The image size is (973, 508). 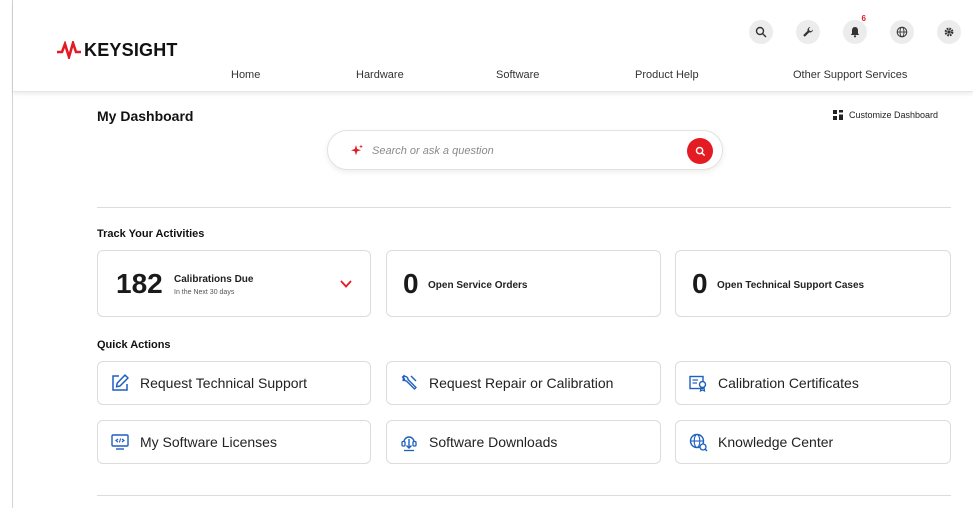 I want to click on globe-icon, so click(x=902, y=32).